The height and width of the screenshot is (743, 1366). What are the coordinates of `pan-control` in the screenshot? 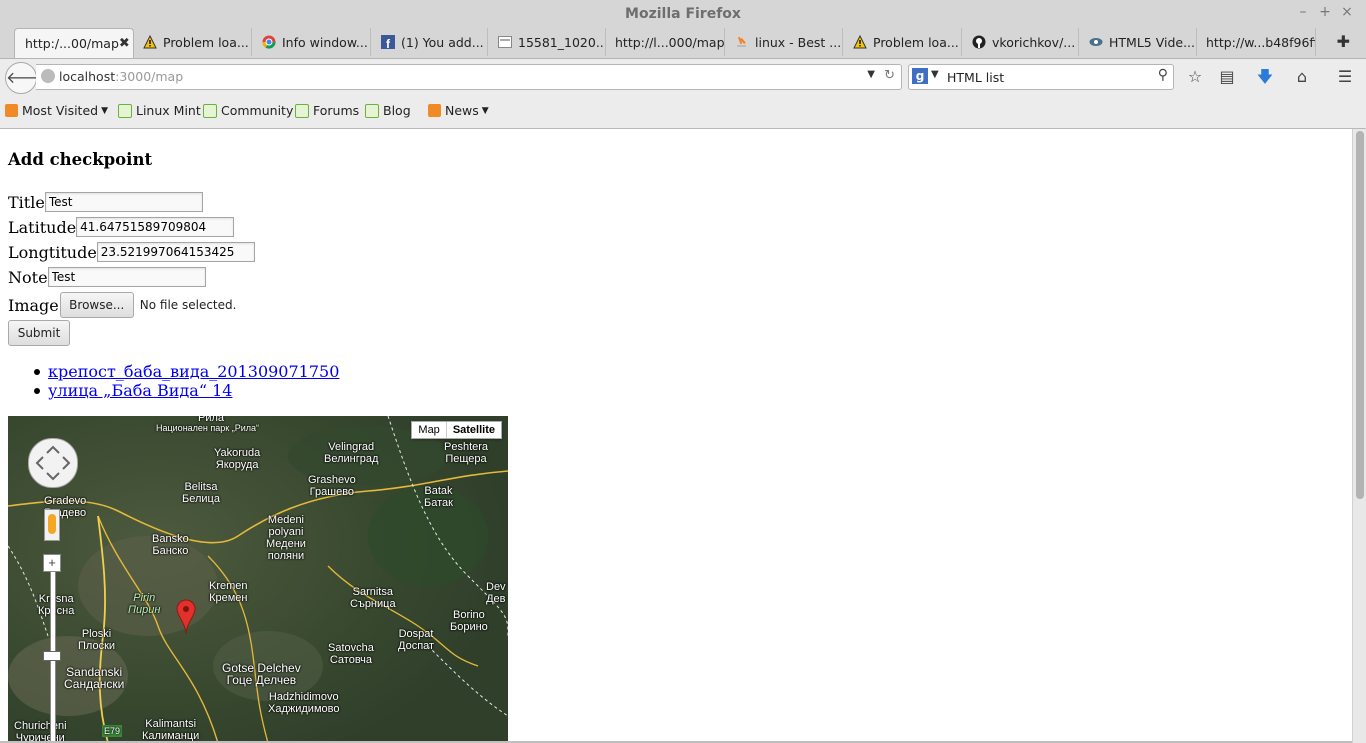 It's located at (53, 463).